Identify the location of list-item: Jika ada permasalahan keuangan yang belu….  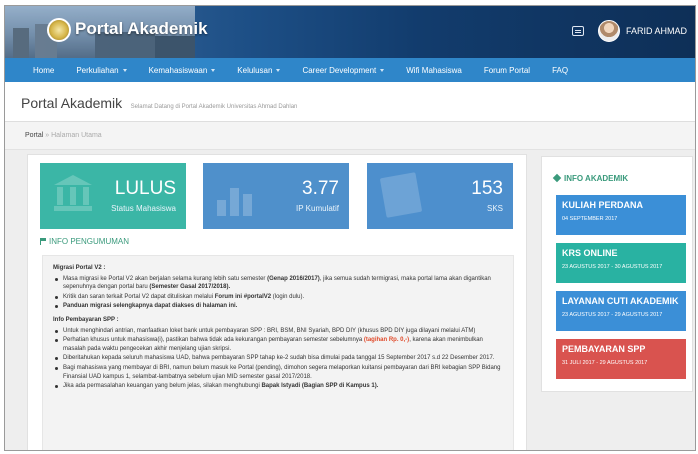
(278, 386).